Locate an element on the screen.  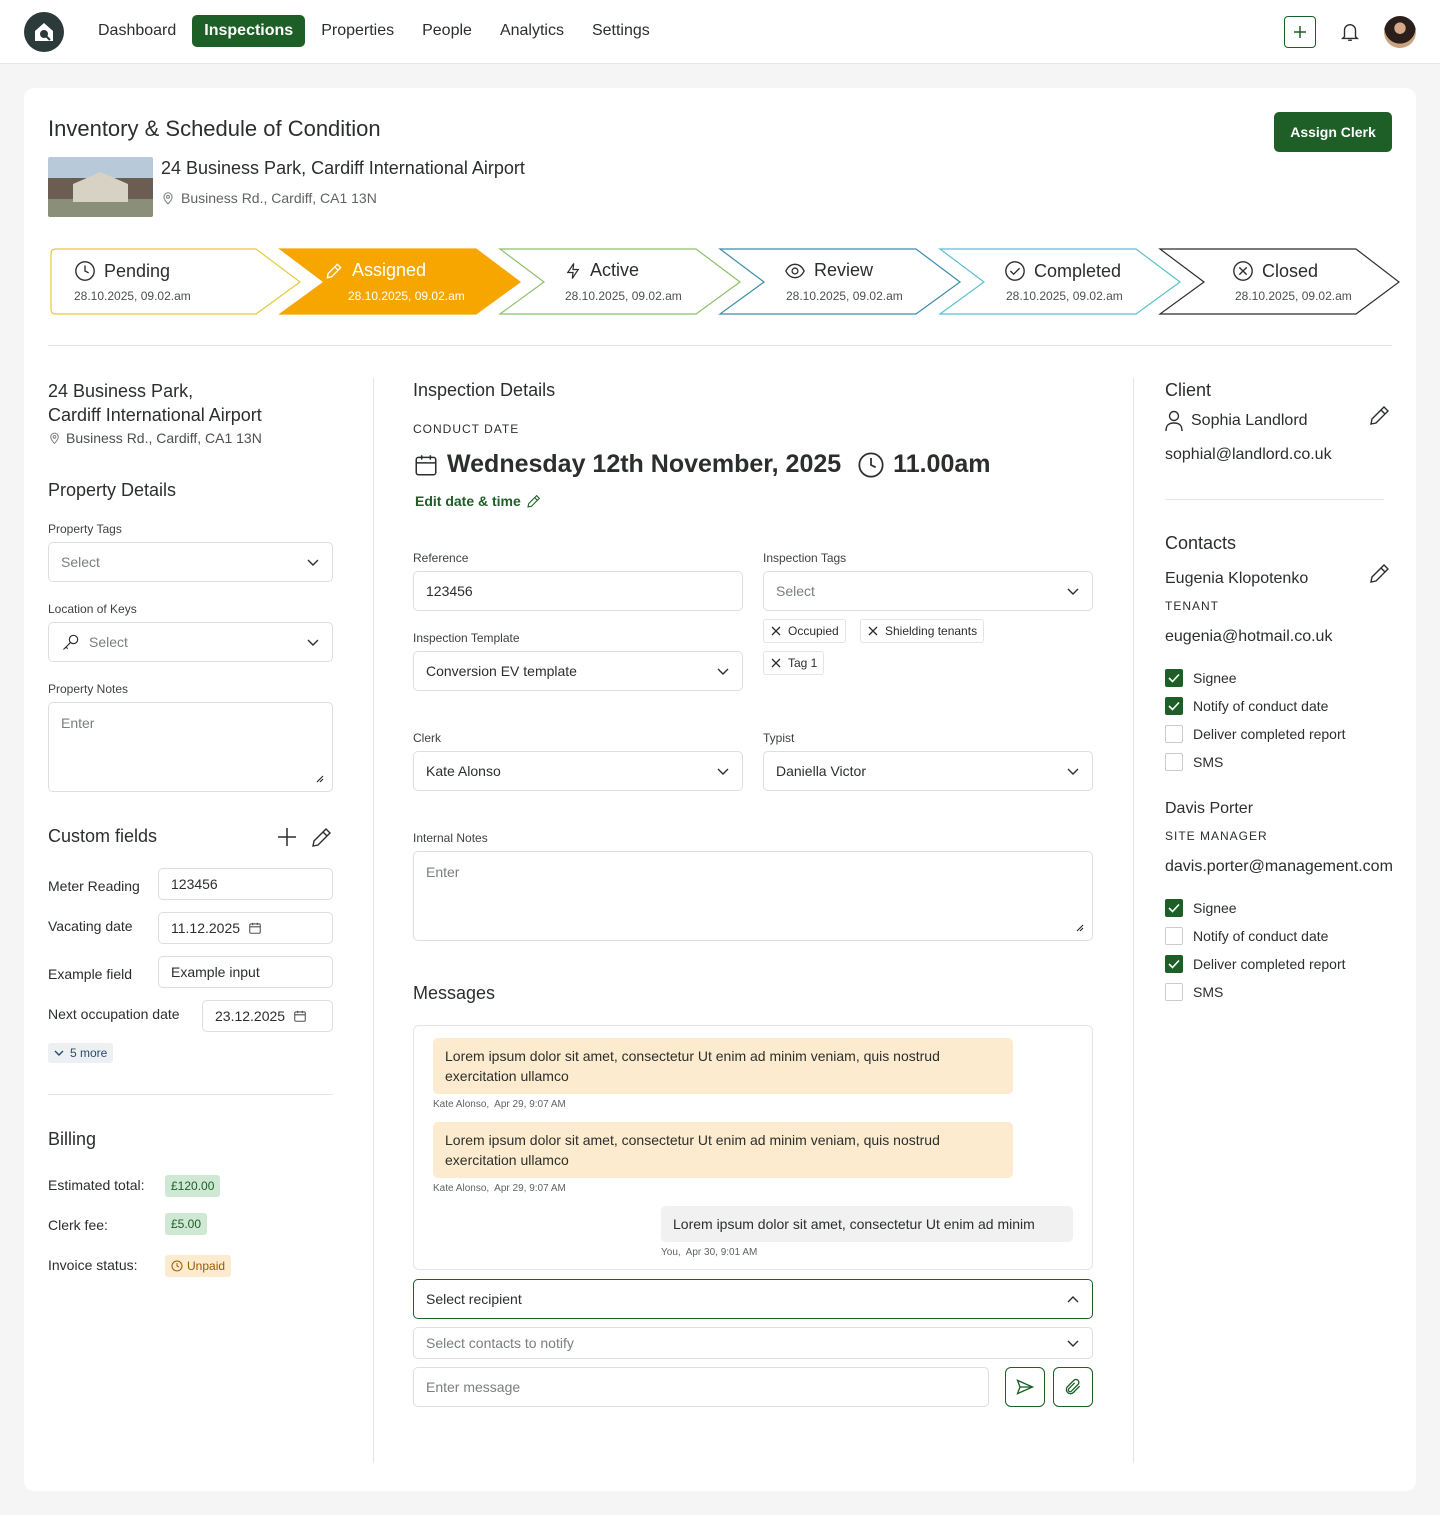
check-icon is located at coordinates (1174, 706).